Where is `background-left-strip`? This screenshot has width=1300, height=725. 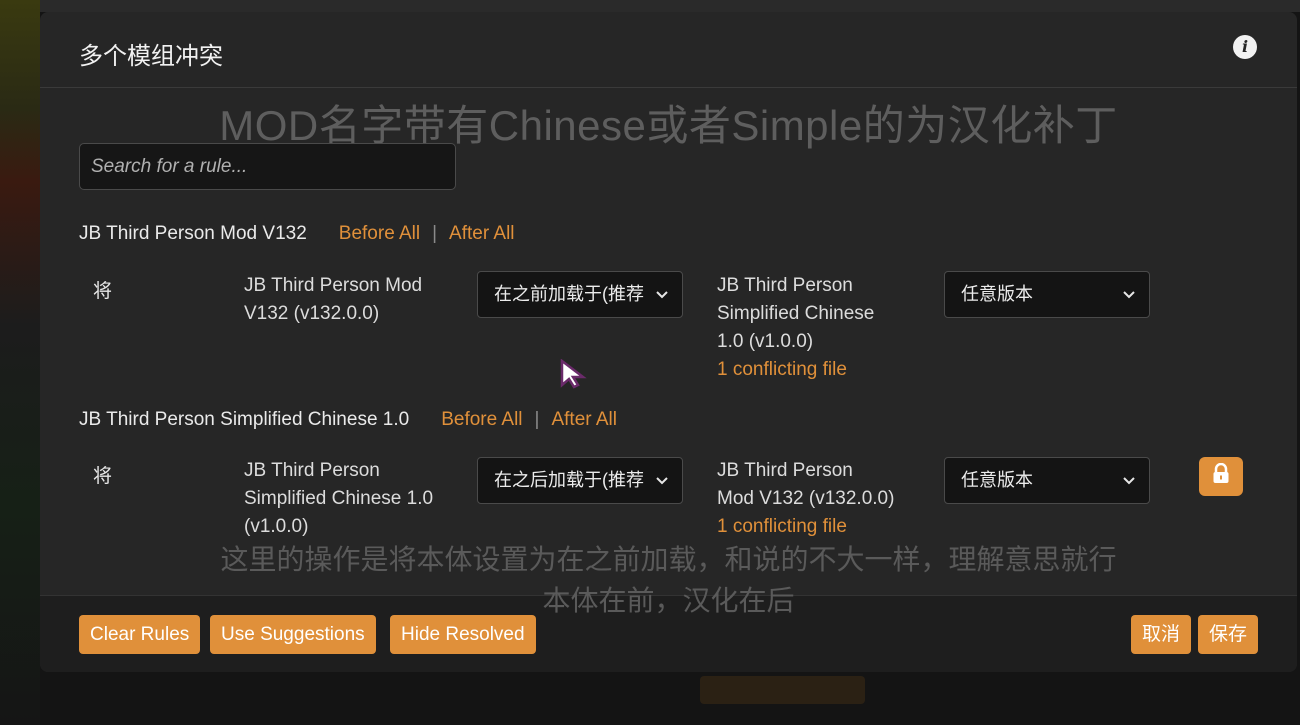 background-left-strip is located at coordinates (20, 362).